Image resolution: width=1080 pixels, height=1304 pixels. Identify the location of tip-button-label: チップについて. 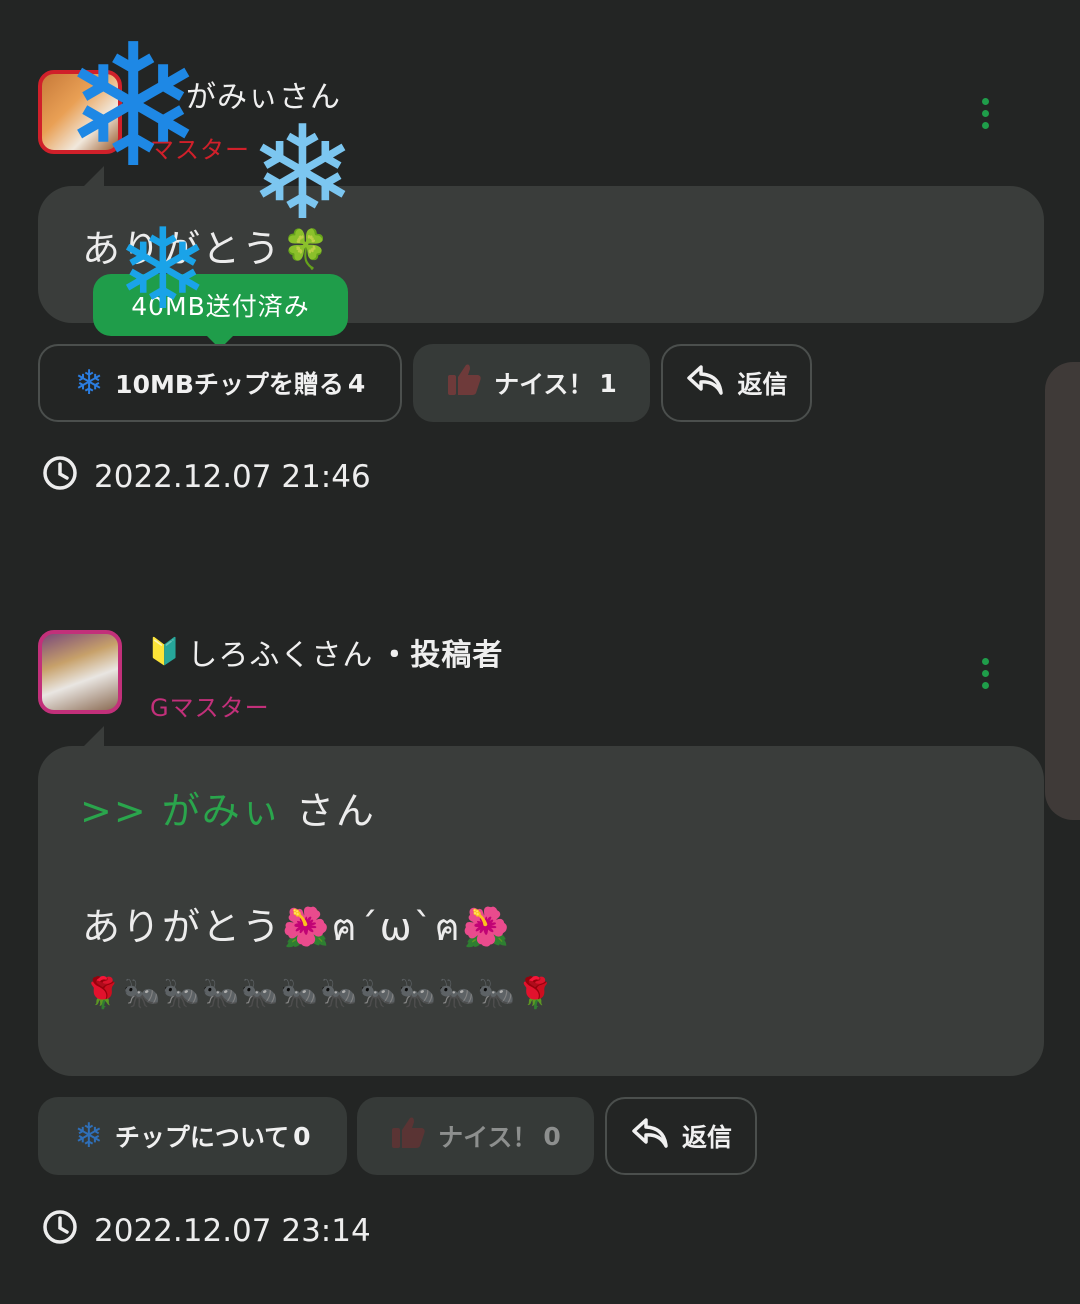
(202, 1137).